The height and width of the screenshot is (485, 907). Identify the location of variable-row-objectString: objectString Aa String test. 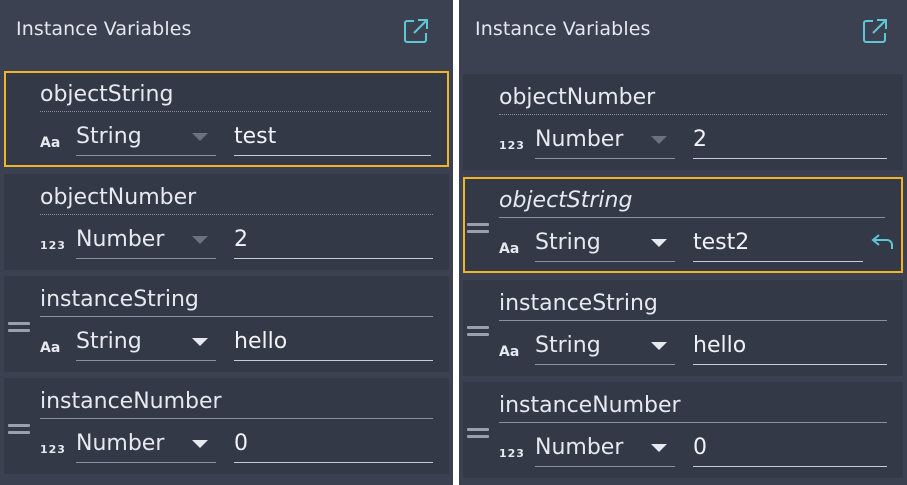
(226, 119).